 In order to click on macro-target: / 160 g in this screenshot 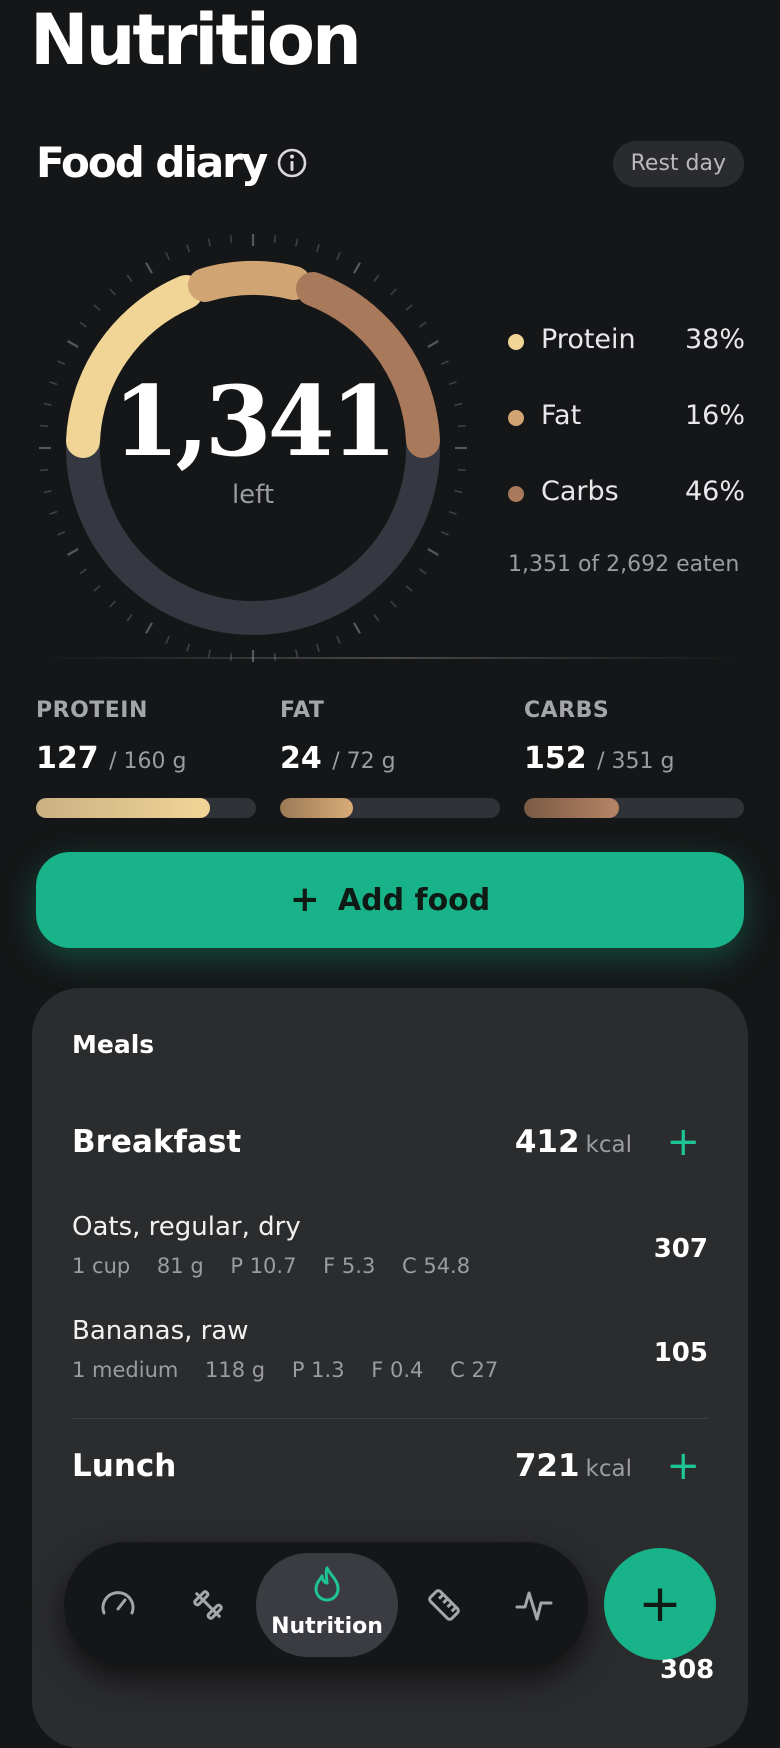, I will do `click(148, 761)`.